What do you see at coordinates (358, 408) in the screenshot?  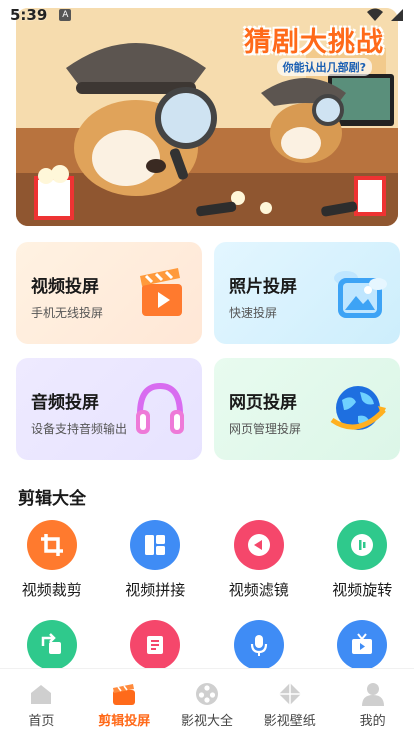 I see `globe-icon` at bounding box center [358, 408].